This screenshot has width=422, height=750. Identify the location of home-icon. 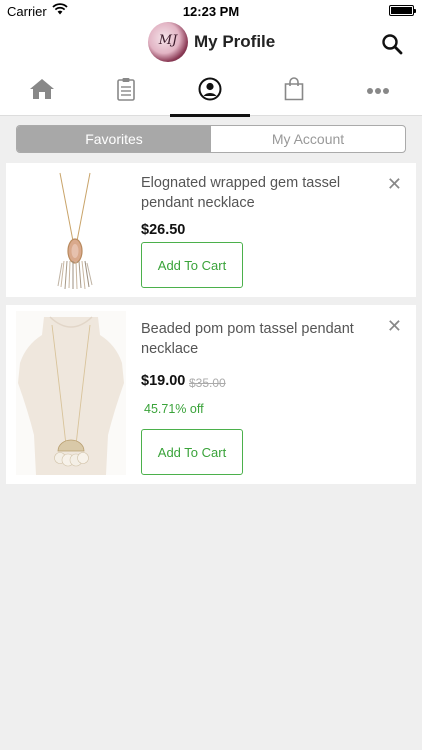
(42, 91).